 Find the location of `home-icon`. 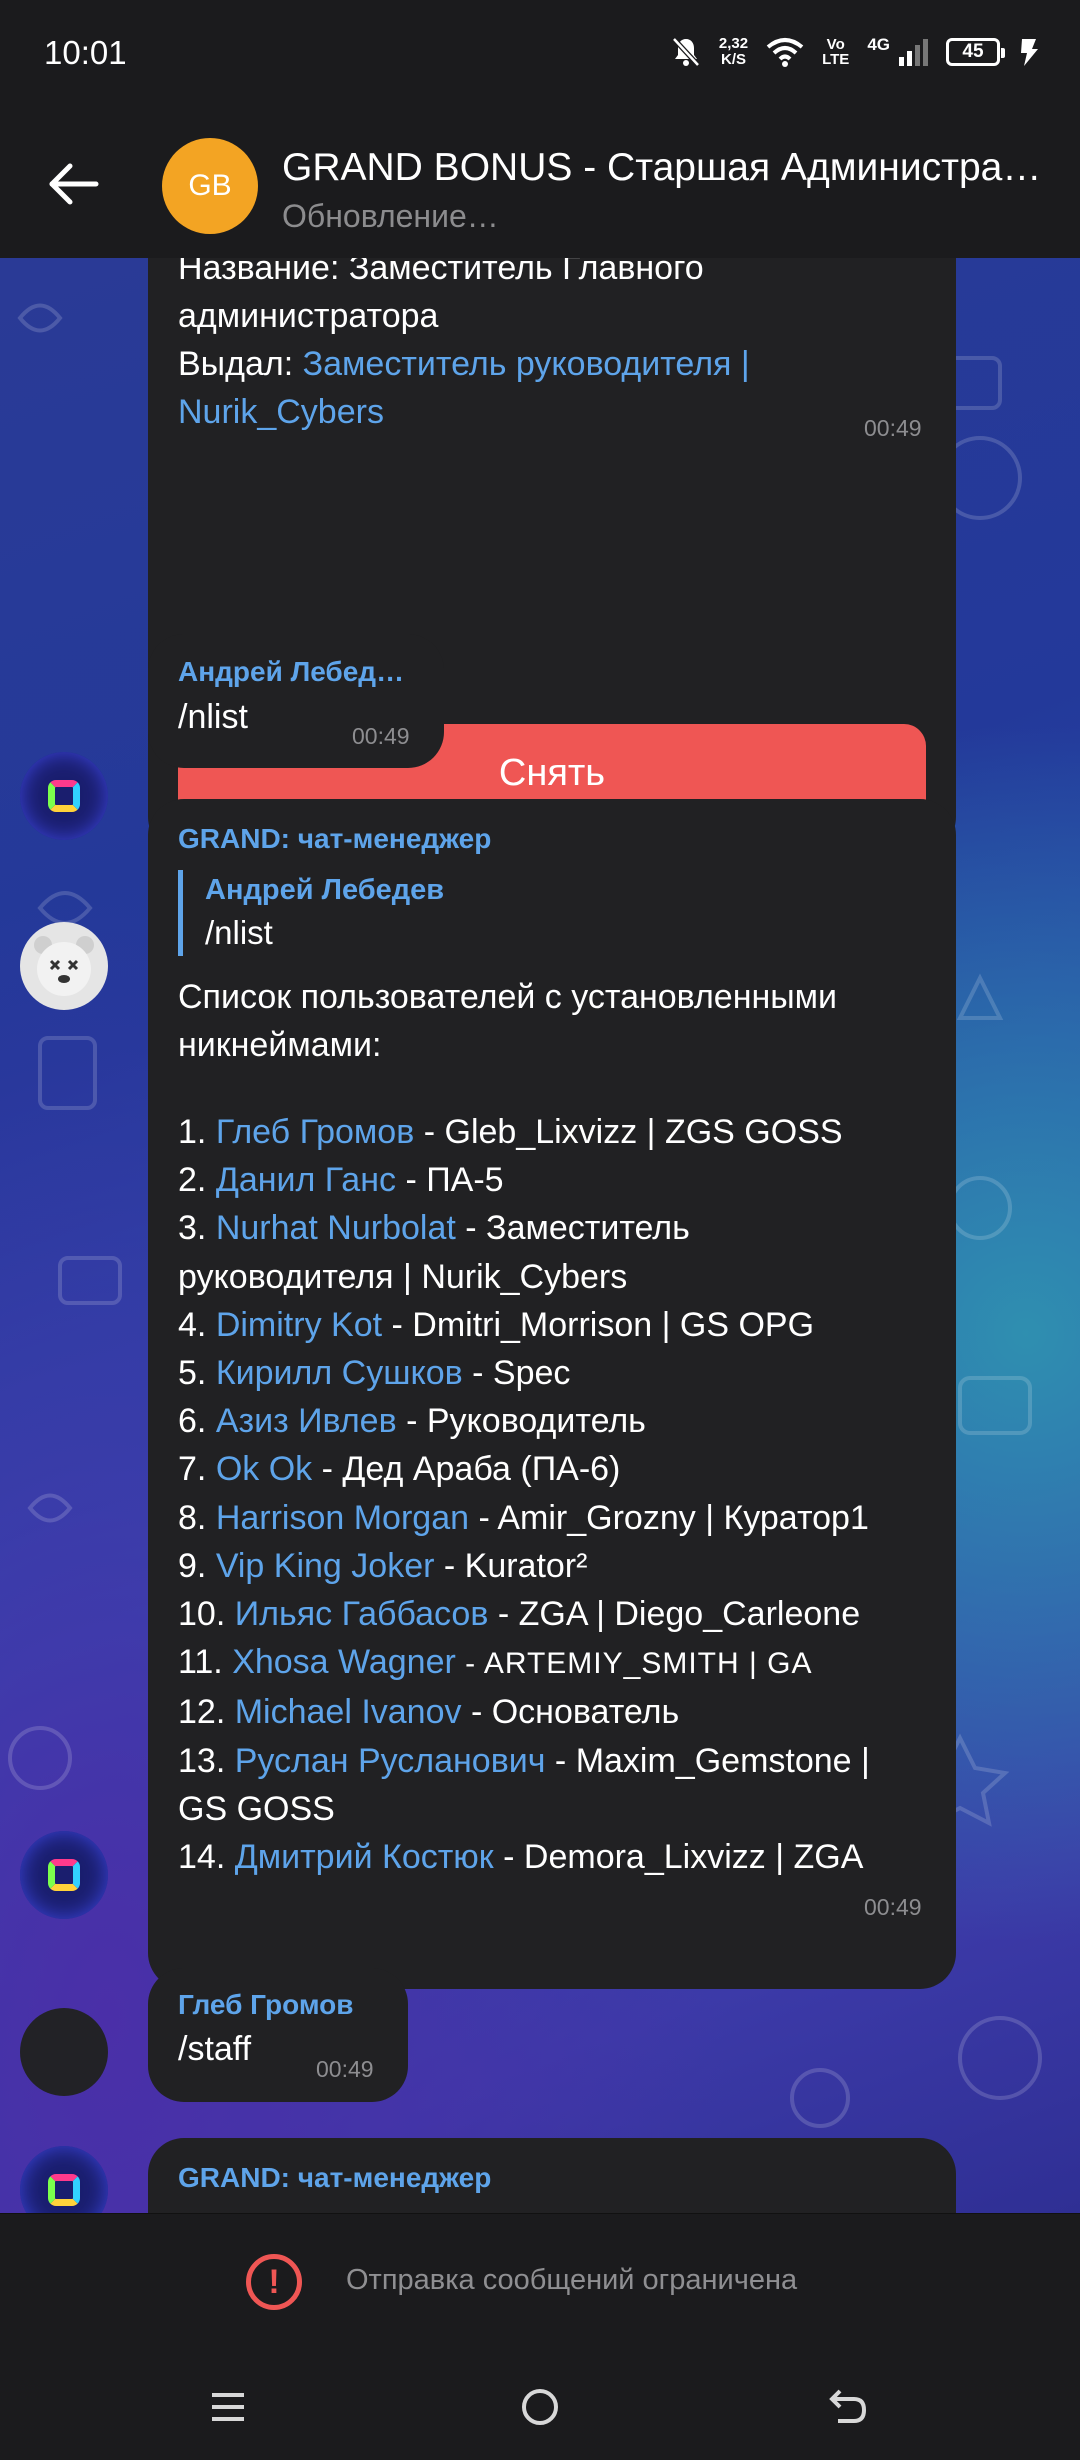

home-icon is located at coordinates (540, 2407).